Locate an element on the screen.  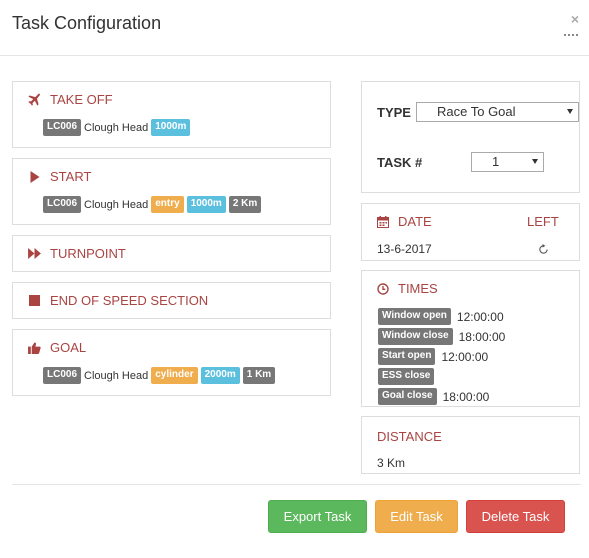
window-open-badge: Window open is located at coordinates (414, 316).